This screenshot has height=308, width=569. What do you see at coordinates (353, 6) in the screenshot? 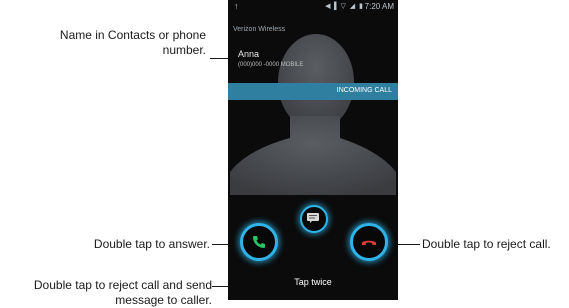
I see `network-icon: ◢` at bounding box center [353, 6].